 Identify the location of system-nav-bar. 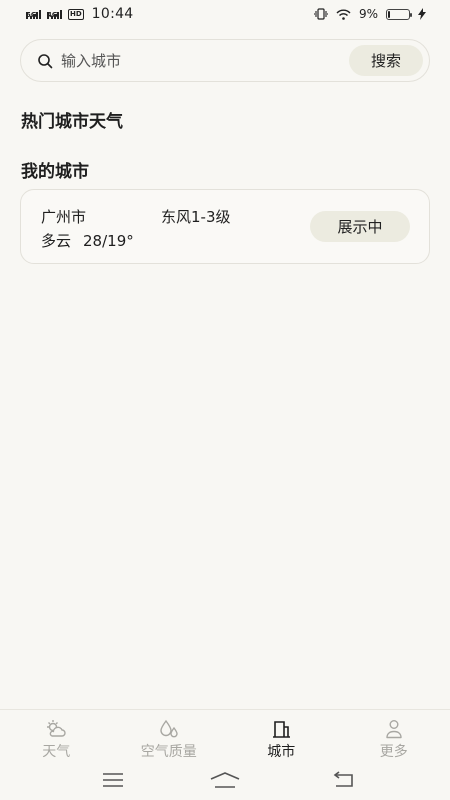
(225, 782).